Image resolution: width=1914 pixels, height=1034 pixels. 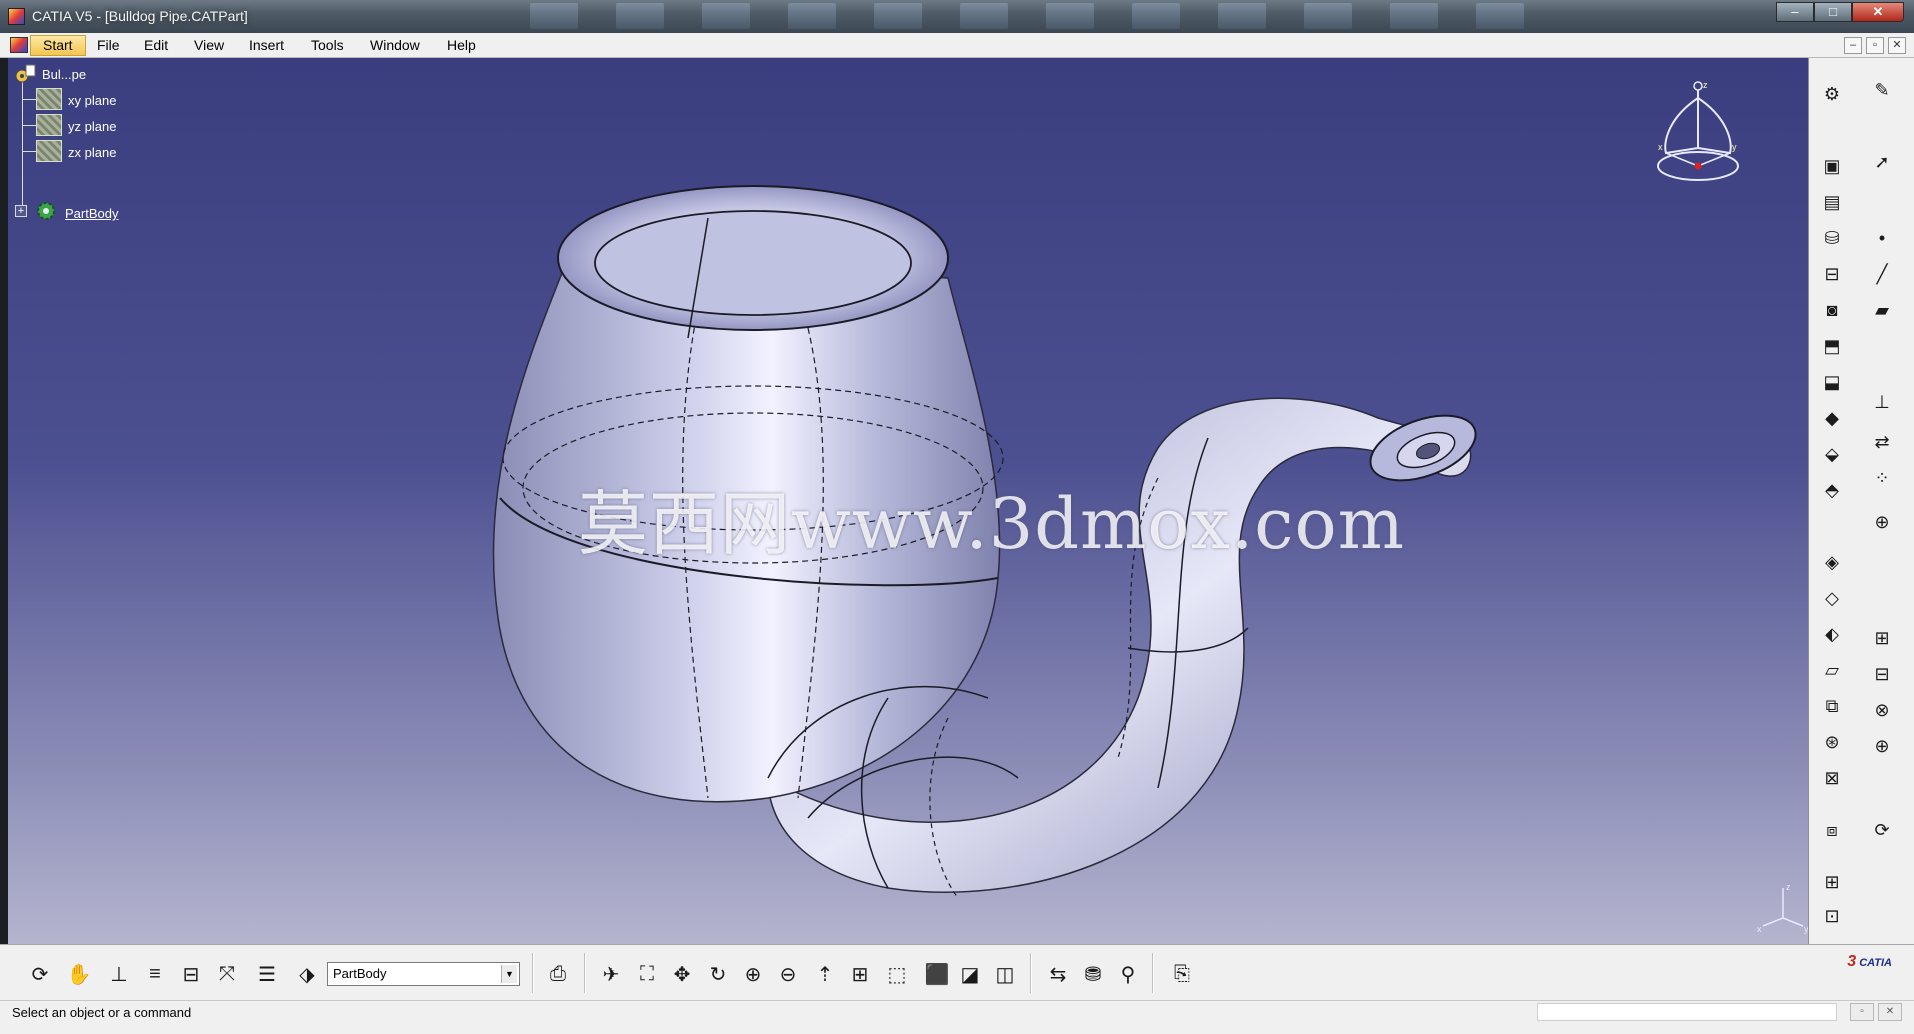 What do you see at coordinates (1832, 418) in the screenshot?
I see `slot-icon: ◆` at bounding box center [1832, 418].